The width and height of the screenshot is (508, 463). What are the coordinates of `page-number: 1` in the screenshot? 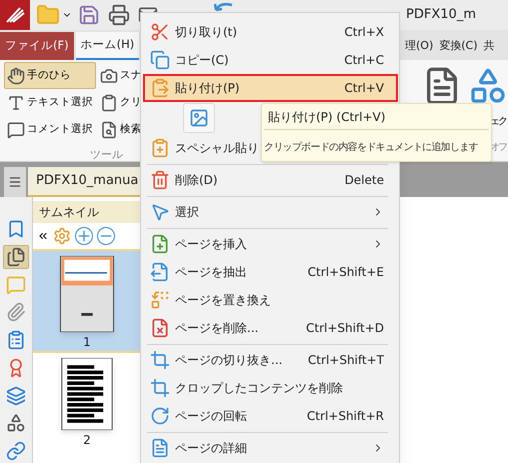 It's located at (87, 342).